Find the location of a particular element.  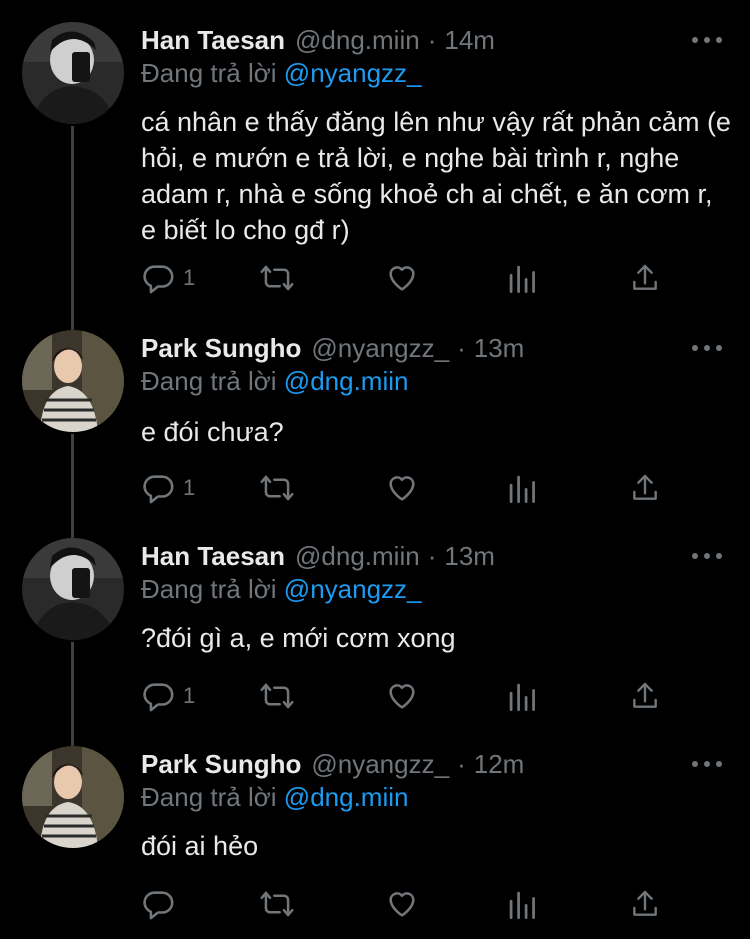

tweet-text: ?đói gì a, e mới cơm xong is located at coordinates (298, 638).